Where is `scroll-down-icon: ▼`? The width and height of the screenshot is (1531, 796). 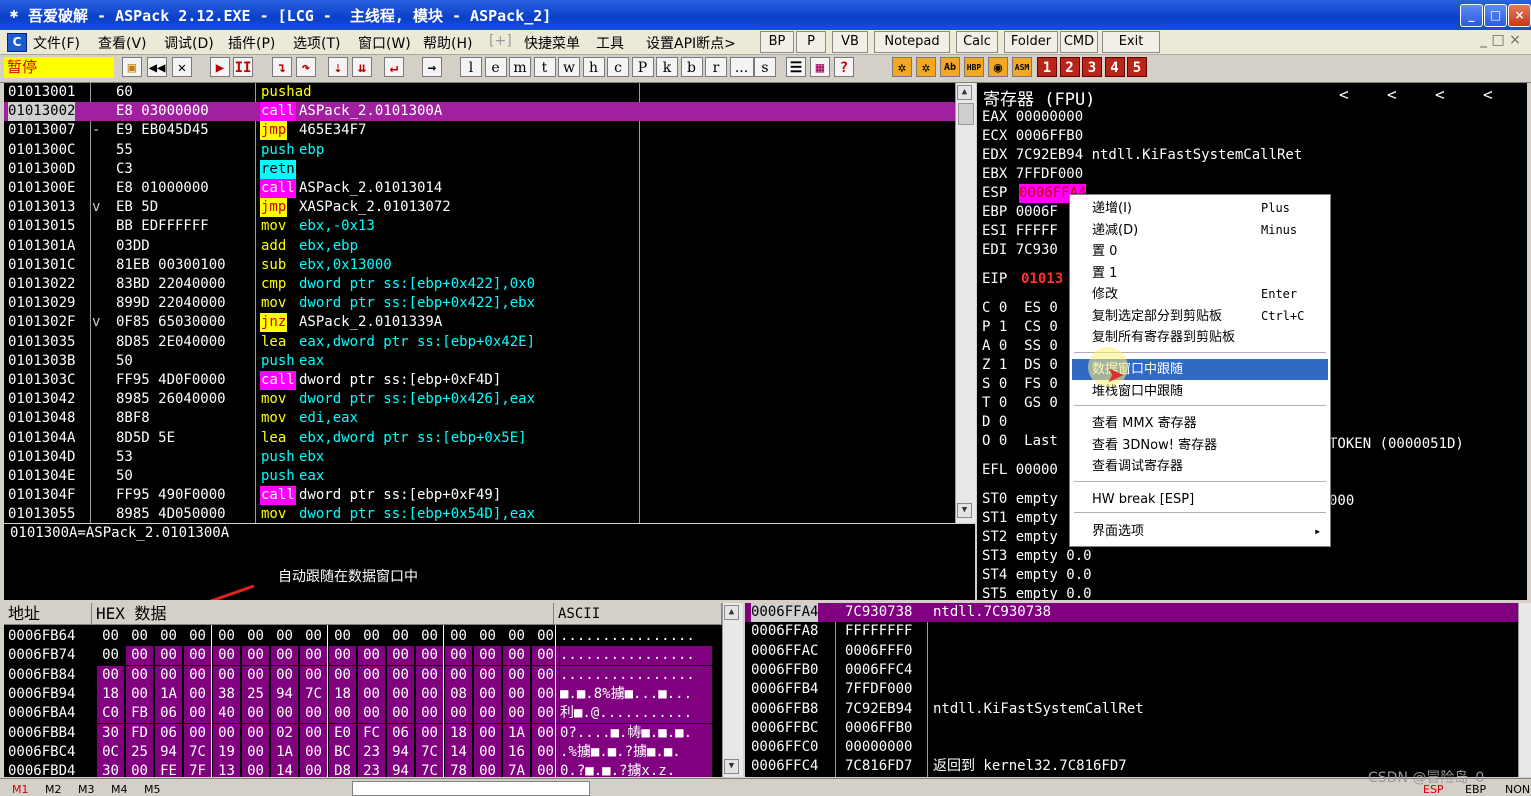 scroll-down-icon: ▼ is located at coordinates (964, 510).